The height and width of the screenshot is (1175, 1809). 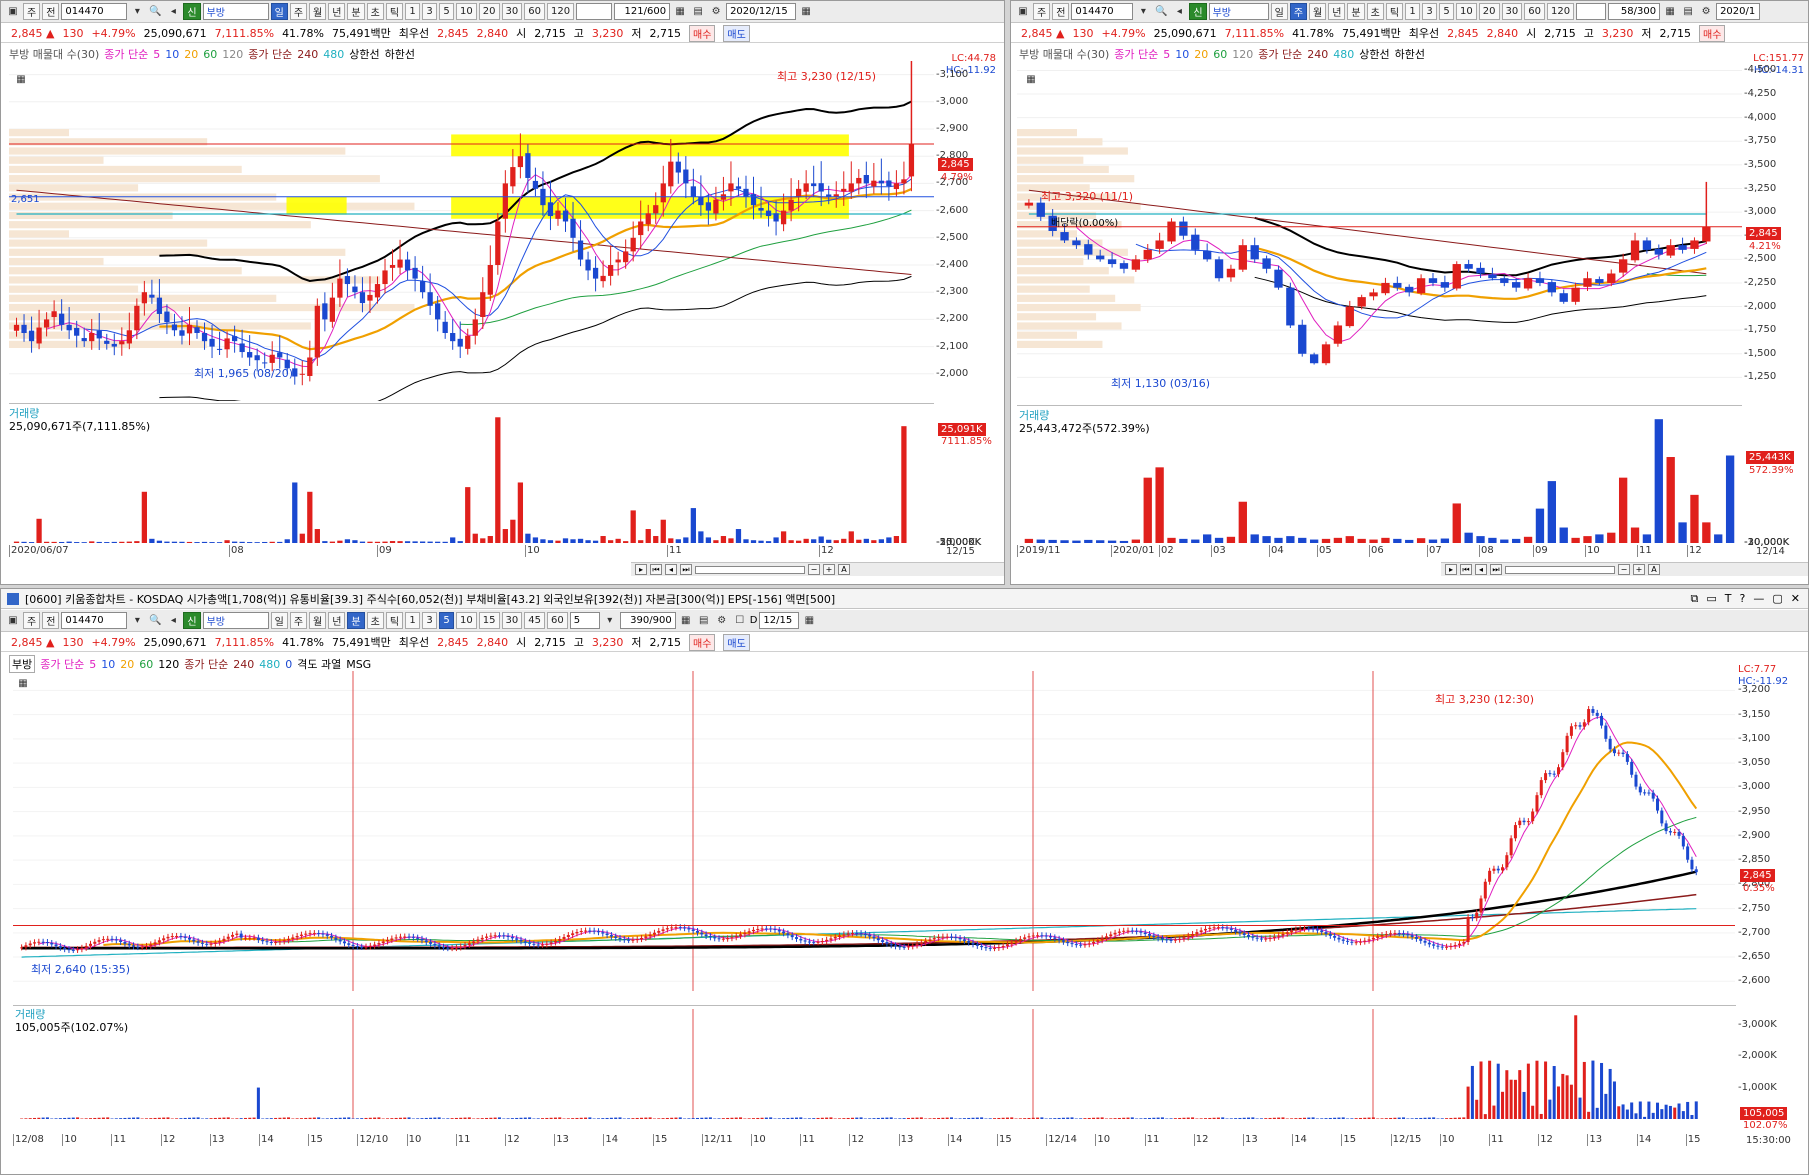 I want to click on date-input: 12/15, so click(x=779, y=620).